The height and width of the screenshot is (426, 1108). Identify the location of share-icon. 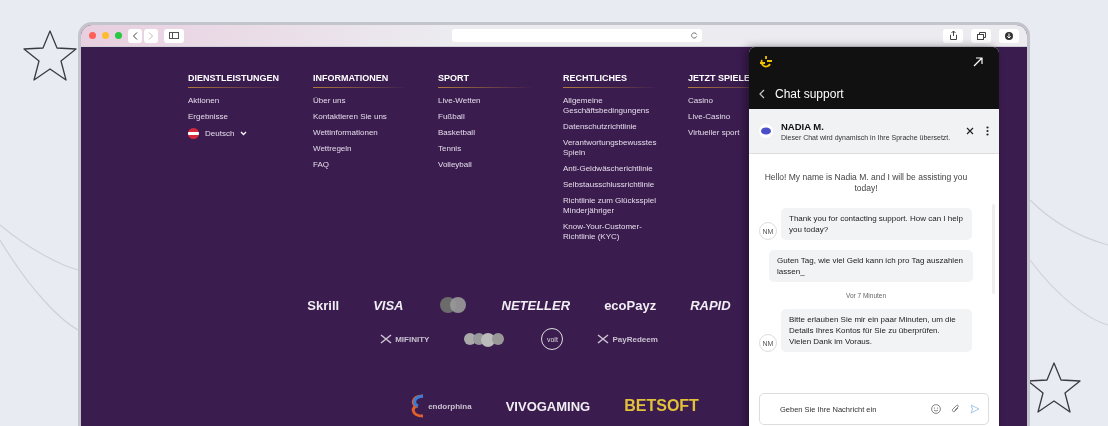
(953, 35).